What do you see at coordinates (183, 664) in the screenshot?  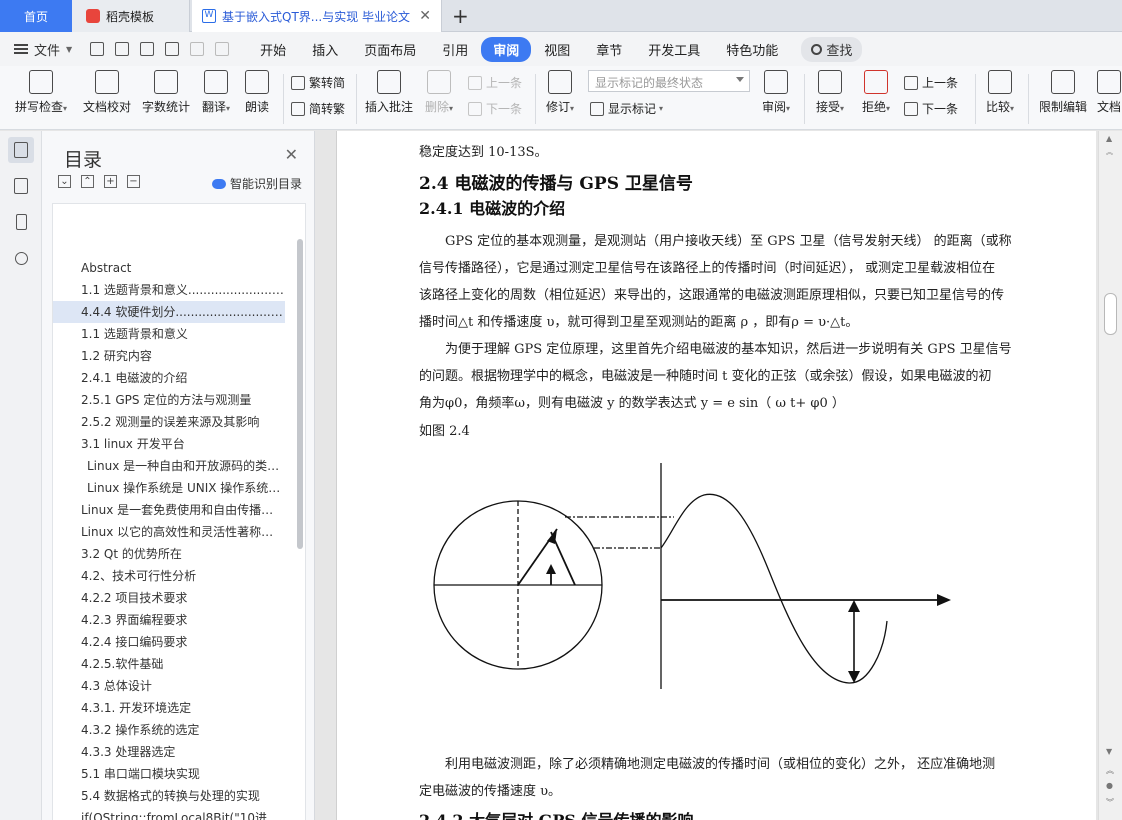 I see `toc-item: 4.2.5.软件基础` at bounding box center [183, 664].